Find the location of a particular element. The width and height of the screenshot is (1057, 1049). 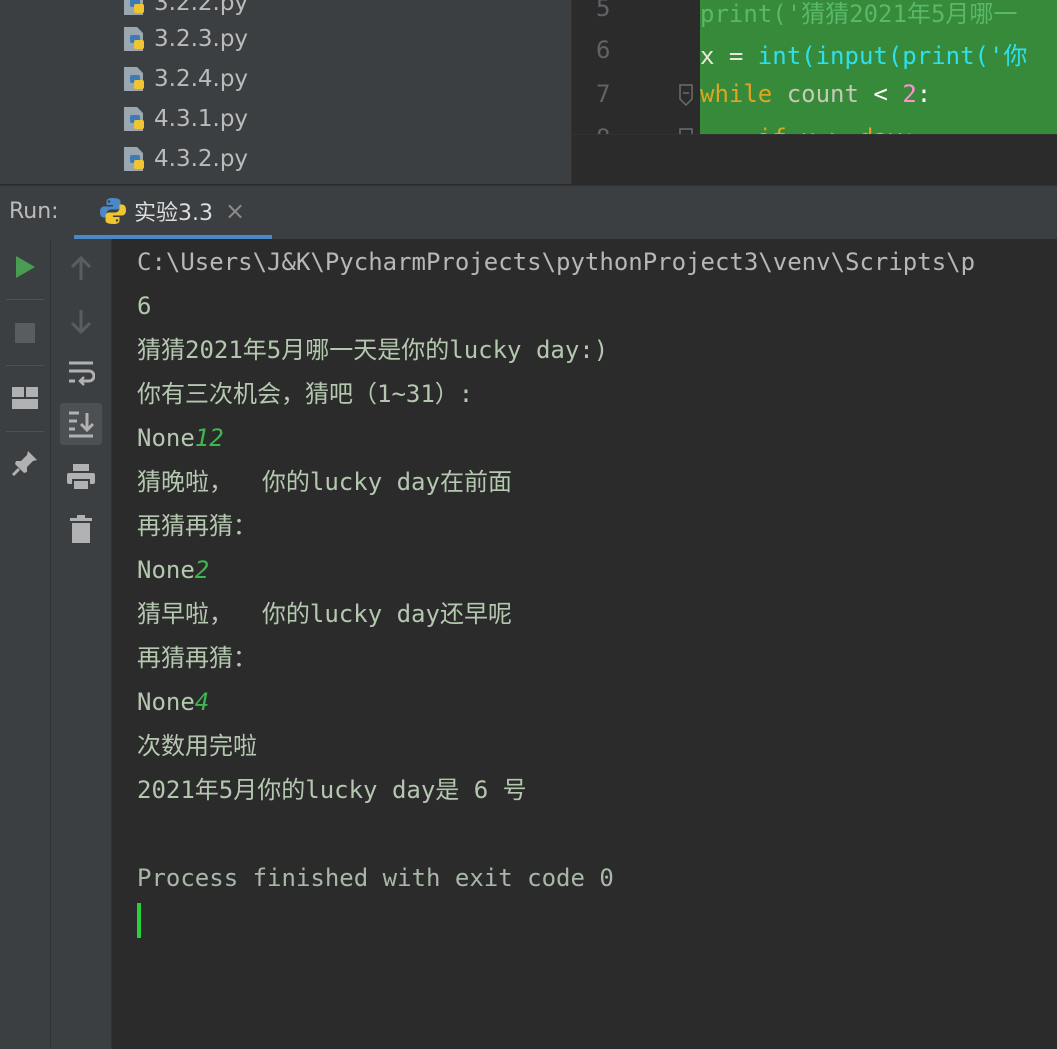

rerun-button is located at coordinates (25, 267).